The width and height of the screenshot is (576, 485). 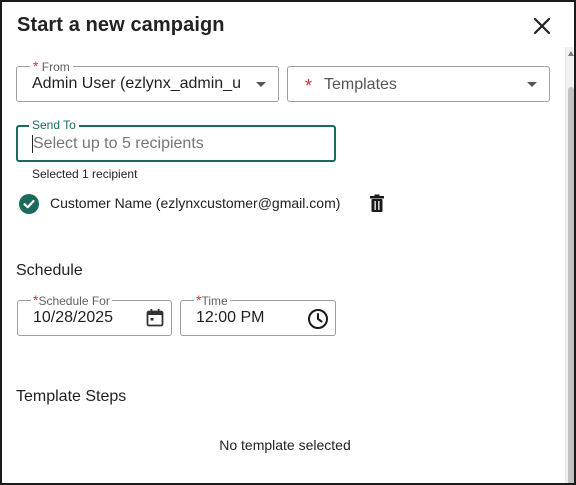 I want to click on schedule-date-field: *Schedule For 10/28/2025, so click(x=94, y=314).